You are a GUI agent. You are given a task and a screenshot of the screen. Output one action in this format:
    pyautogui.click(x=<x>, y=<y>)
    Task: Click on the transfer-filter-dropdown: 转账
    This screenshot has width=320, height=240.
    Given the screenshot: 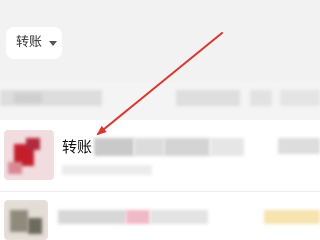 What is the action you would take?
    pyautogui.click(x=34, y=43)
    